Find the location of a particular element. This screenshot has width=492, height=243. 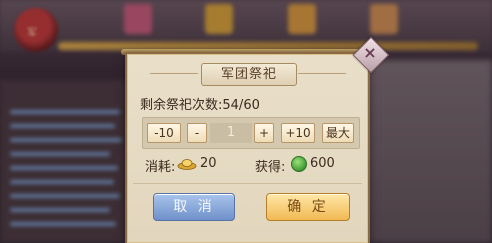

remaining-count: 剩余祭祀次数:54/60 is located at coordinates (200, 103).